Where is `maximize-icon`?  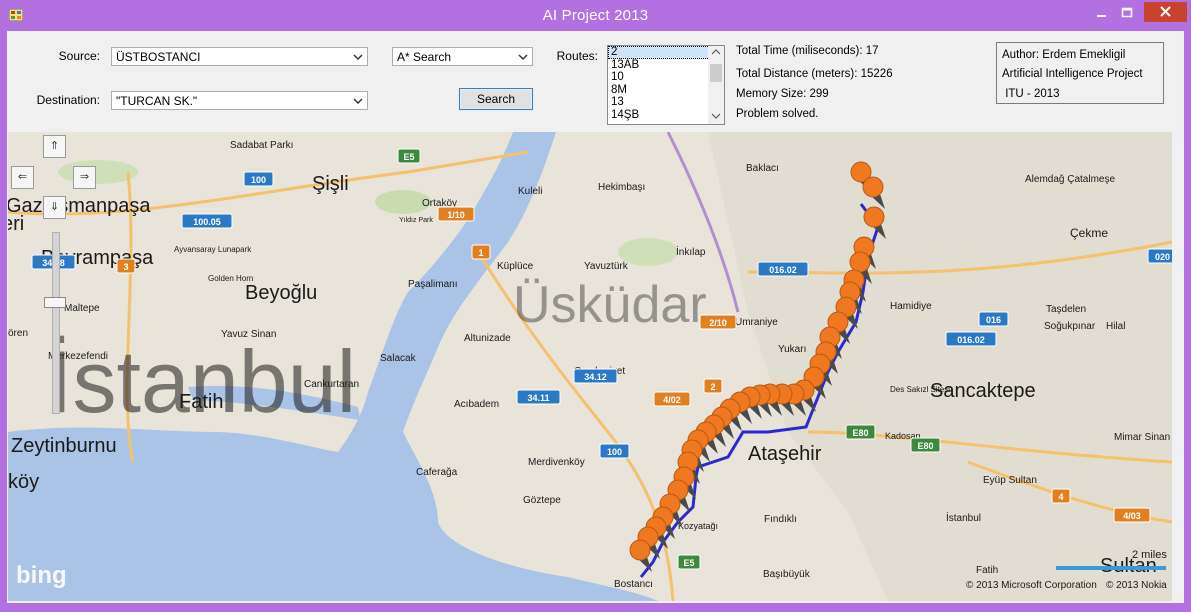 maximize-icon is located at coordinates (1127, 12).